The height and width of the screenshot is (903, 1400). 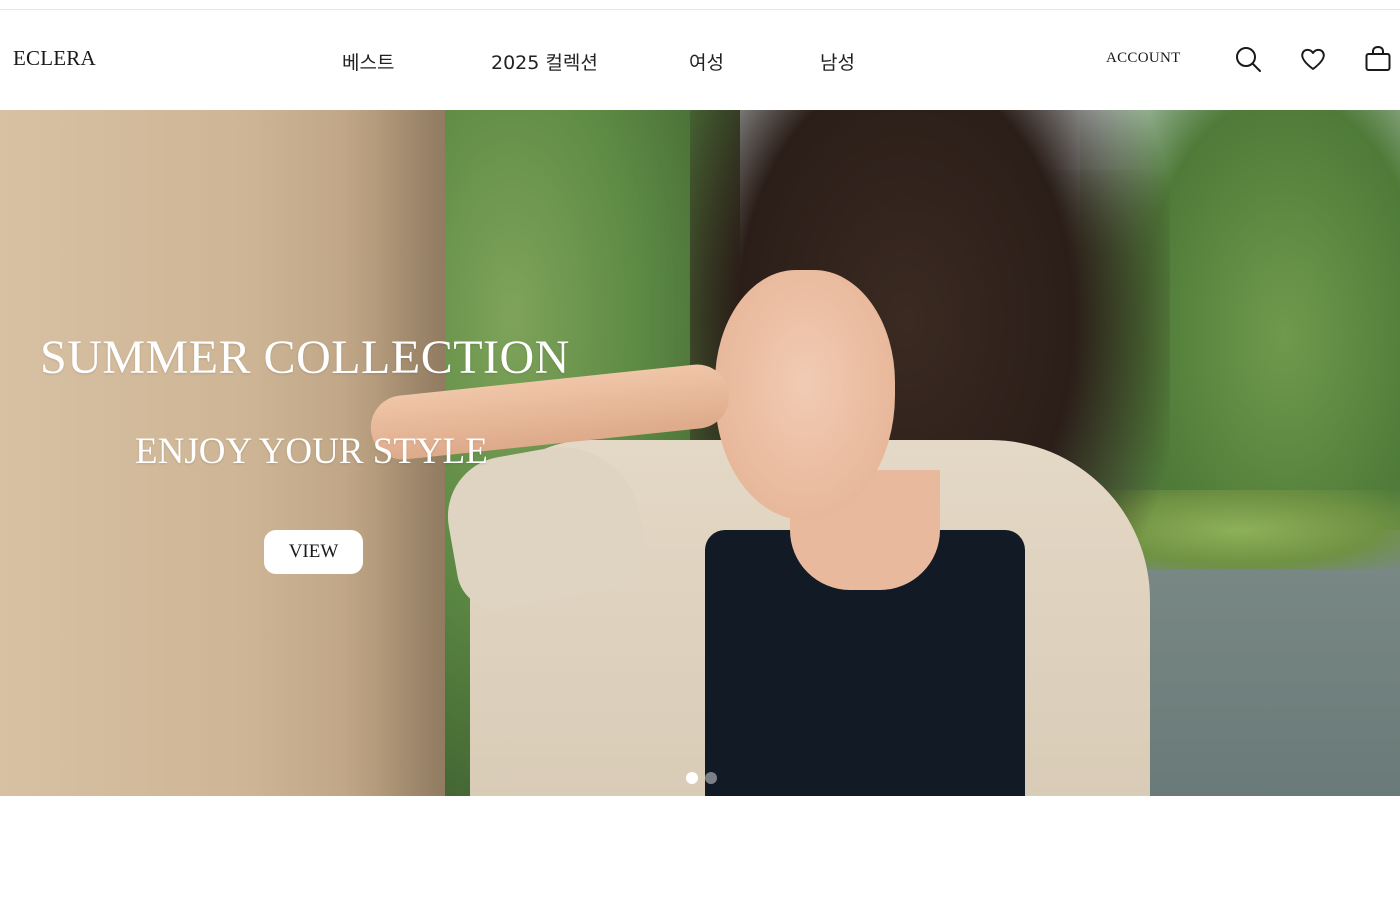 I want to click on slide-indicator, so click(x=701, y=779).